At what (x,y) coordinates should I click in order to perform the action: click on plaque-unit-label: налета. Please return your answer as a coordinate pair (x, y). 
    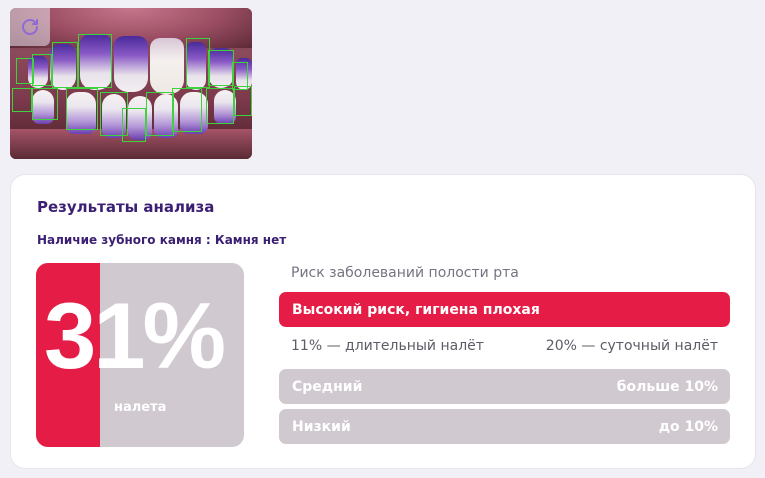
    Looking at the image, I should click on (140, 407).